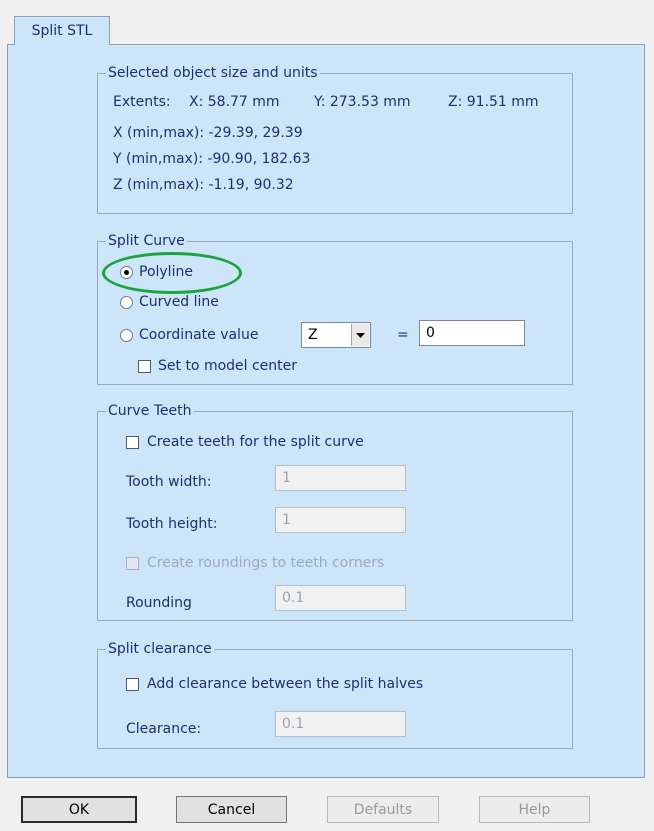 The image size is (654, 831). Describe the element at coordinates (340, 520) in the screenshot. I see `tooth-height-input: 1` at that location.